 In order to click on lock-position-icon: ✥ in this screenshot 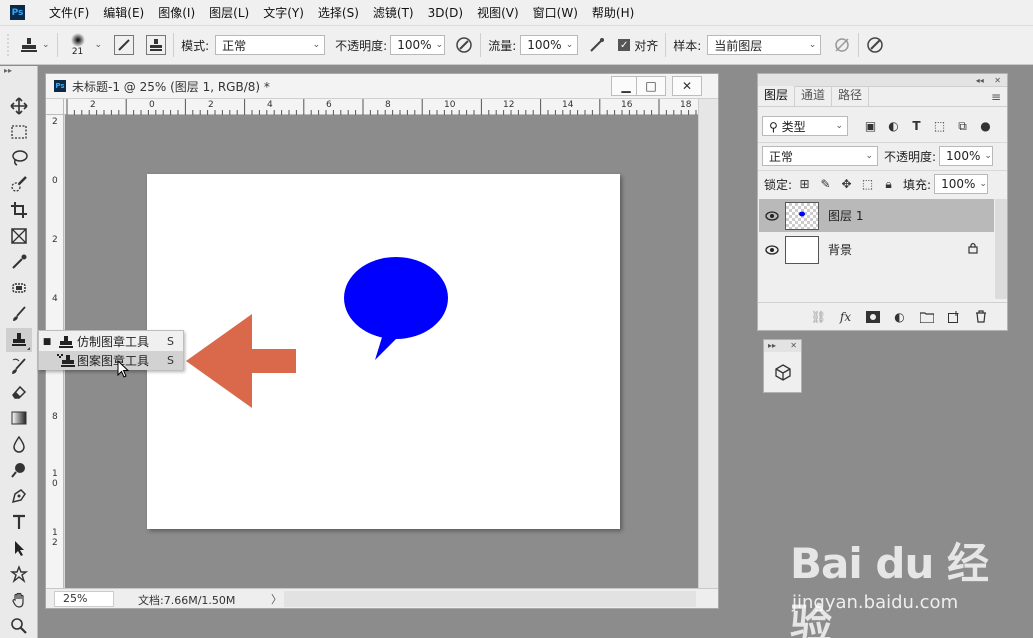, I will do `click(846, 184)`.